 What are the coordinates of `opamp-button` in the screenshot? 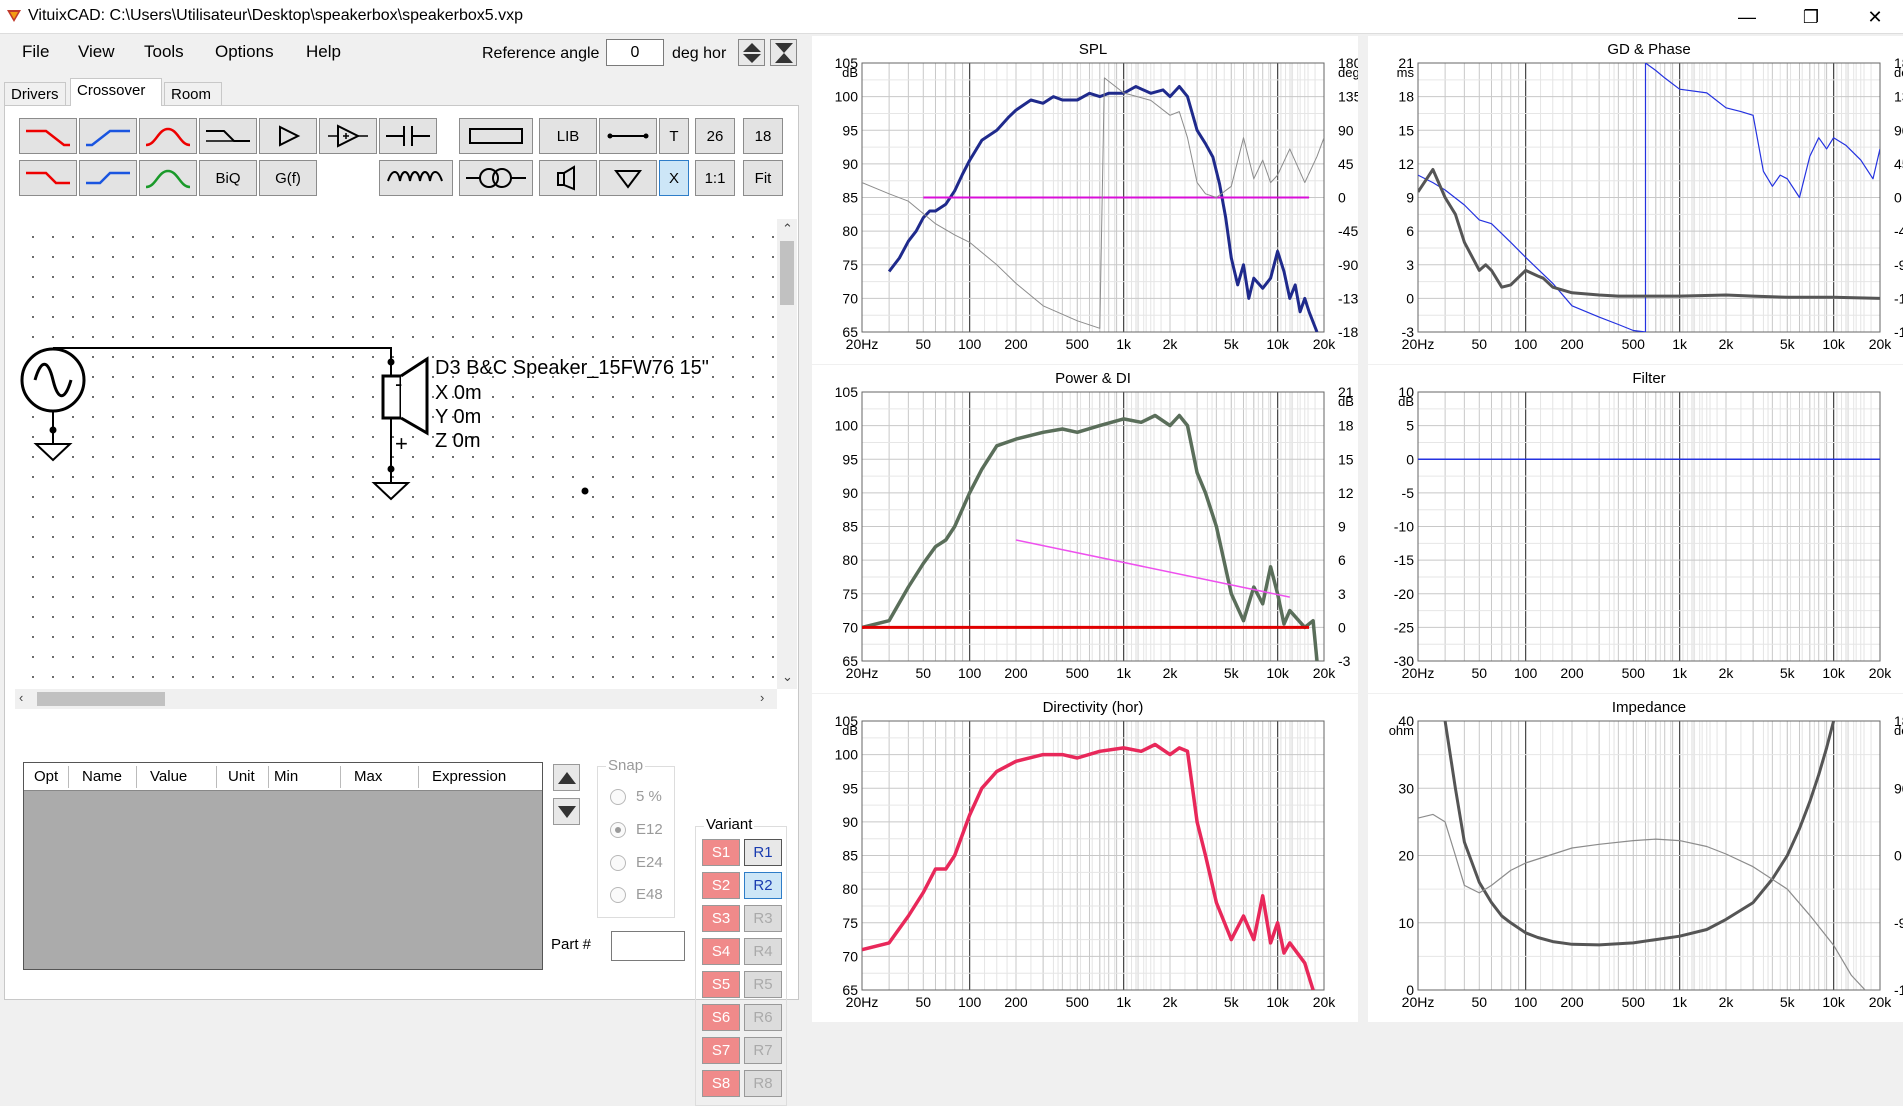 It's located at (348, 136).